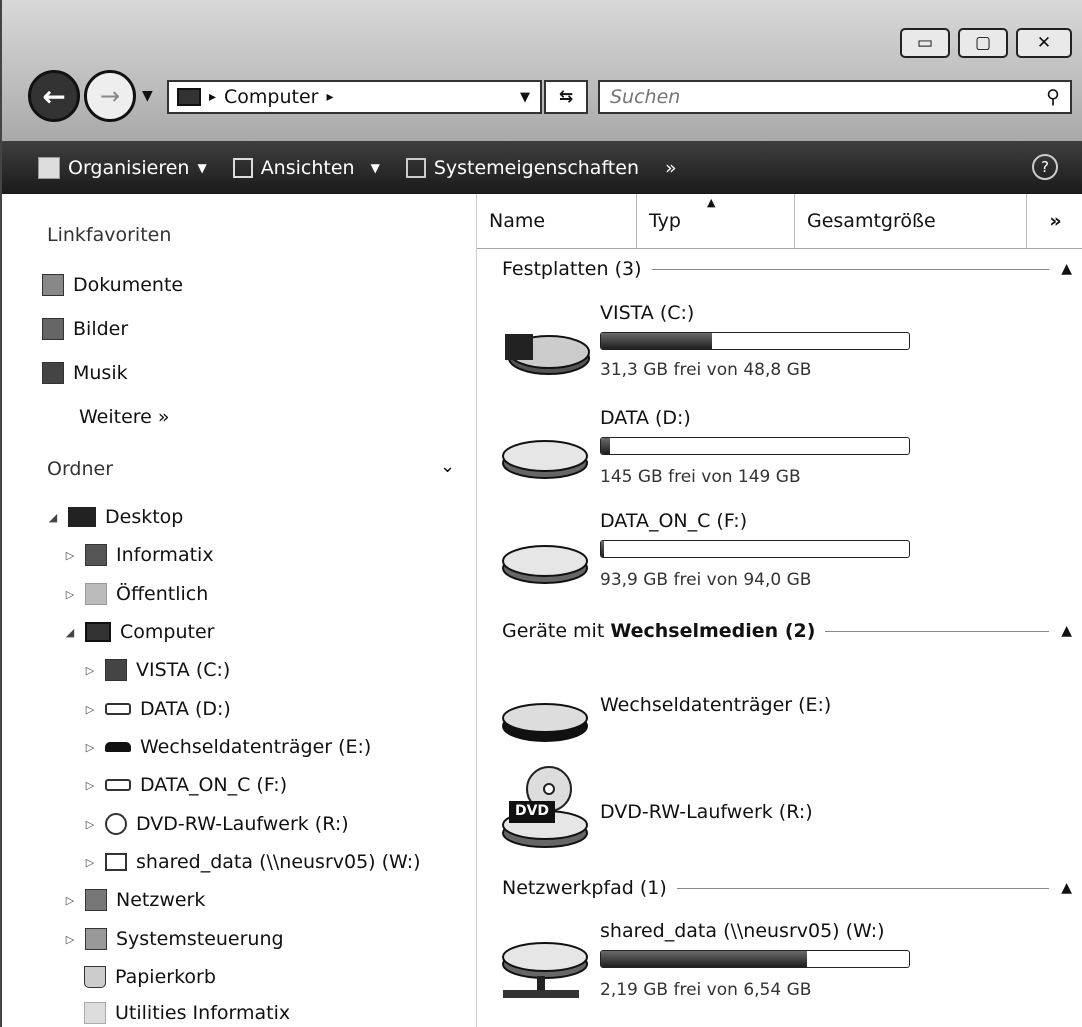  I want to click on tree-network: ▷ Netzwerk, so click(134, 900).